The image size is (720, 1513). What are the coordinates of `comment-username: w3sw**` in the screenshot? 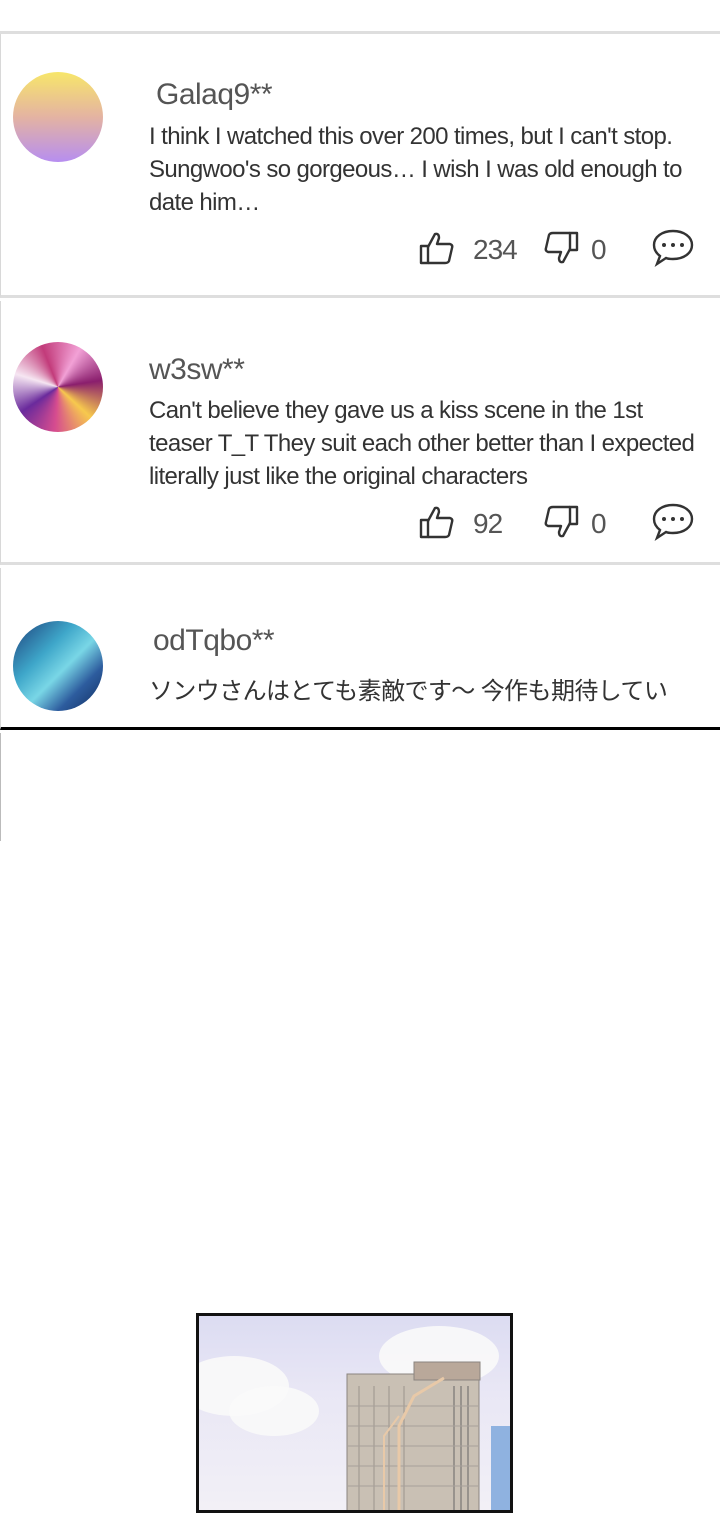 It's located at (197, 370).